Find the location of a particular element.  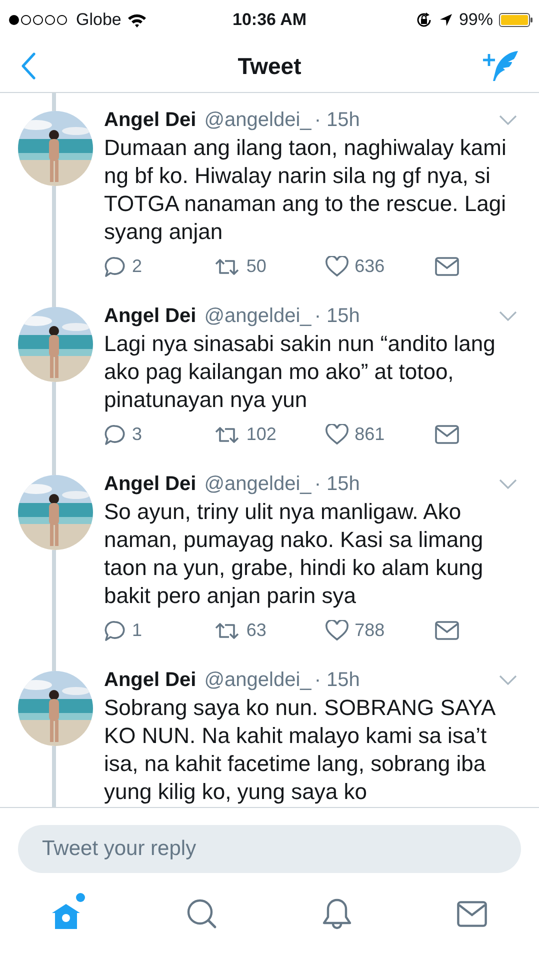

carrier-name: Globe is located at coordinates (99, 20).